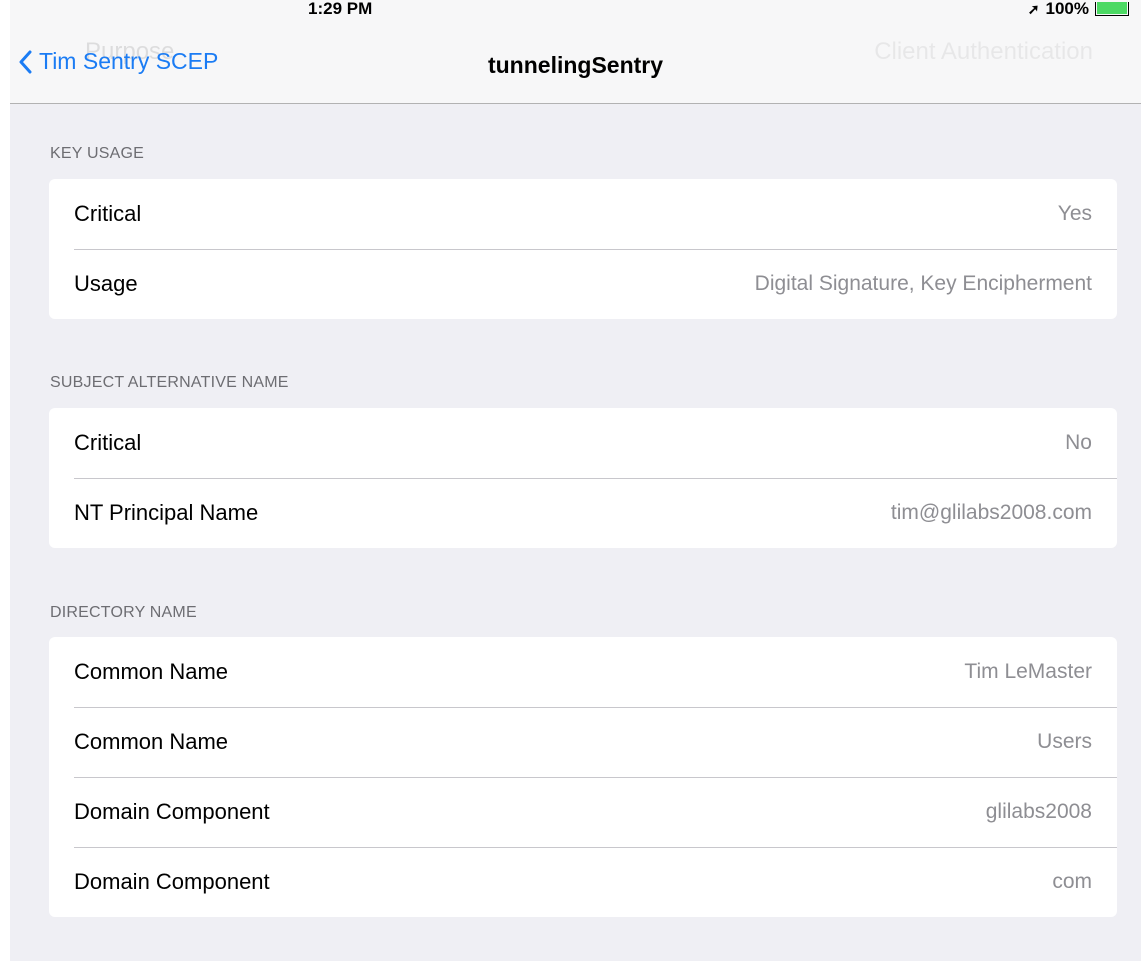 Image resolution: width=1141 pixels, height=961 pixels. I want to click on section-header-key-usage: KEY USAGE, so click(97, 153).